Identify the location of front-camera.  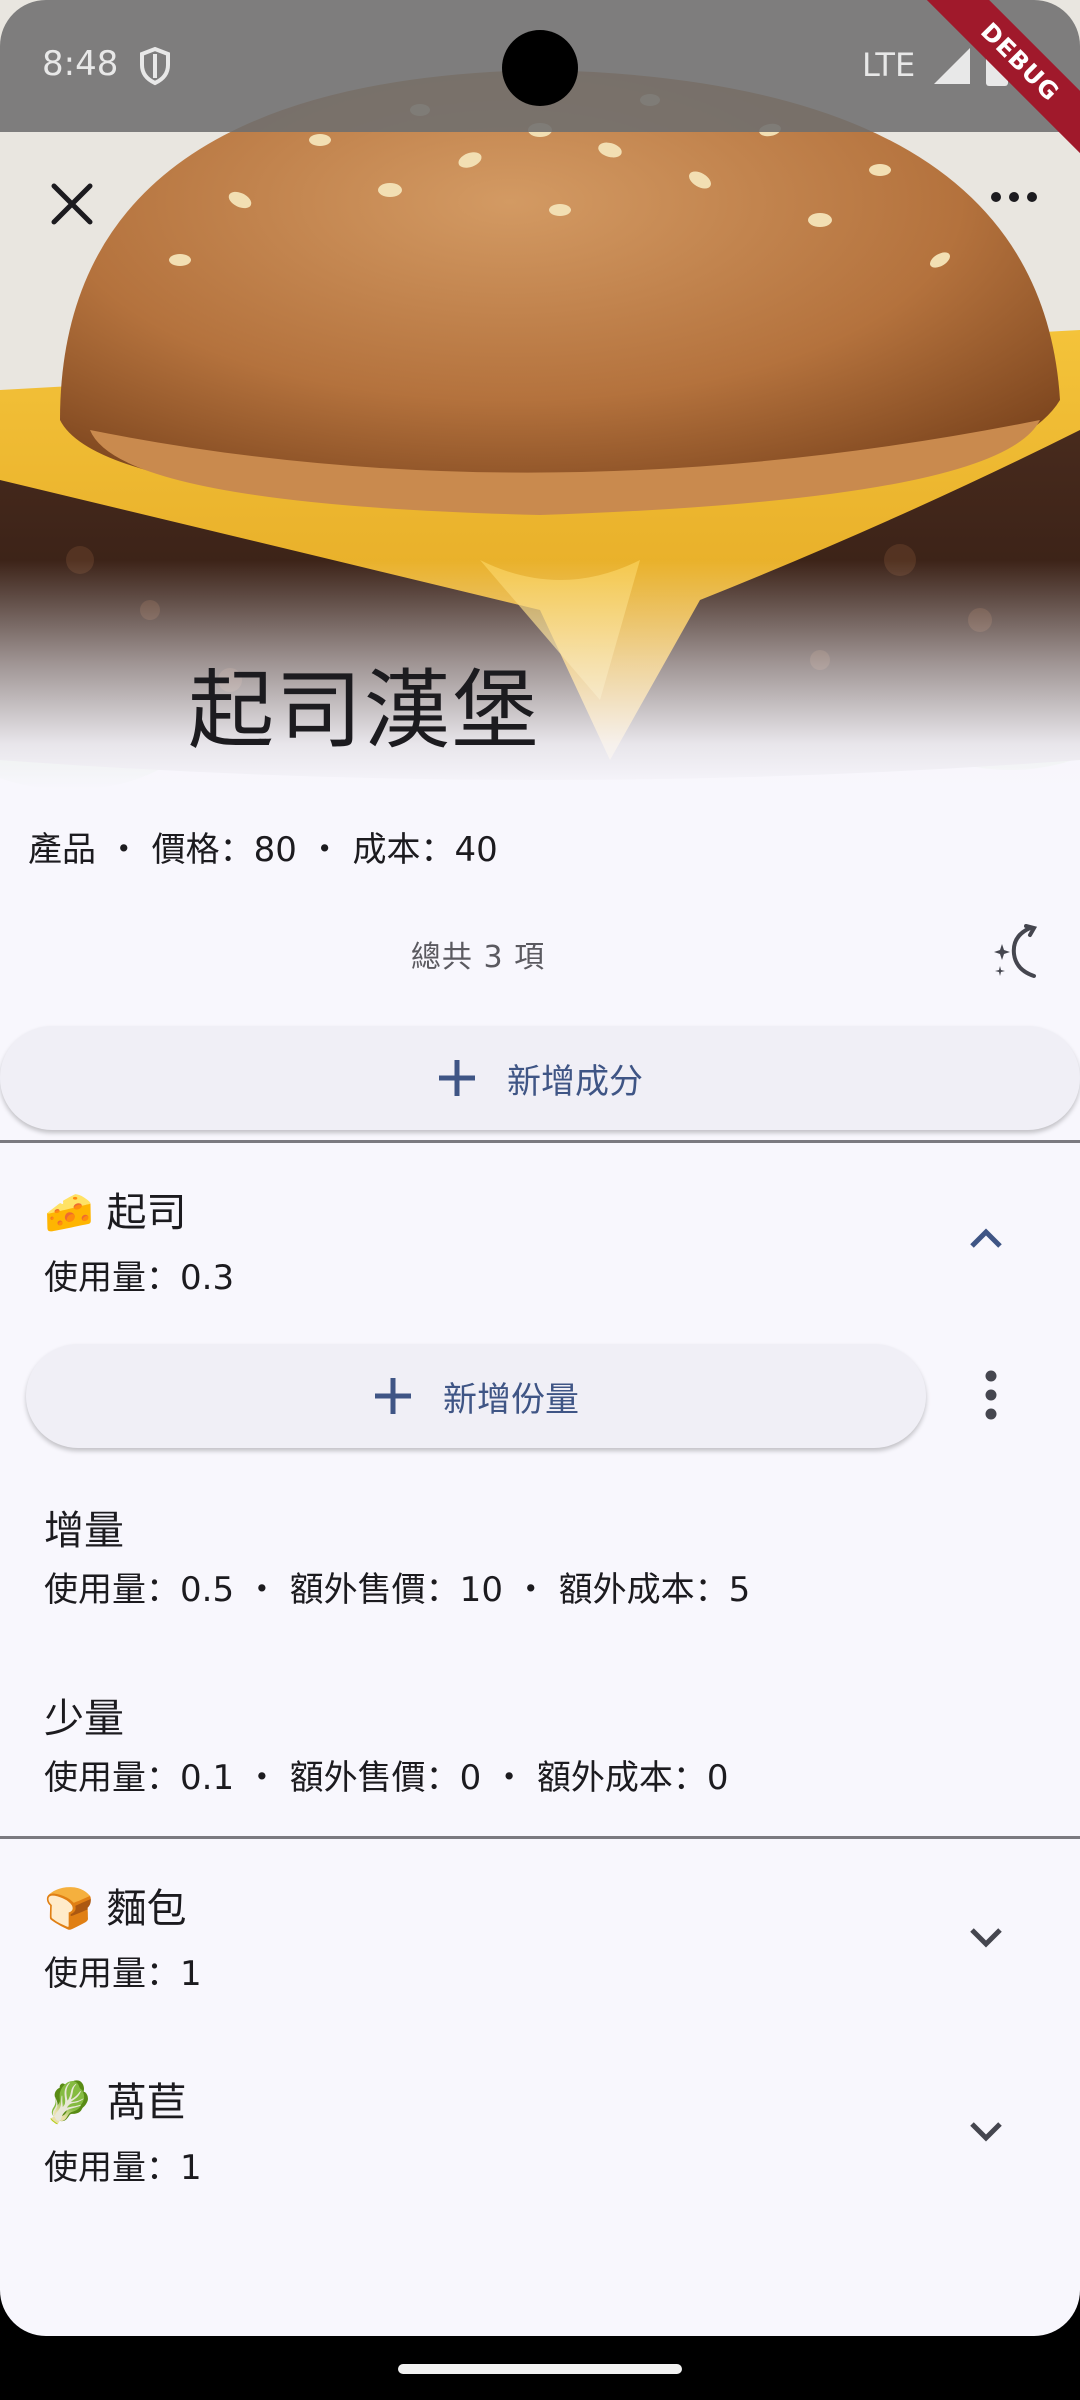
(540, 68).